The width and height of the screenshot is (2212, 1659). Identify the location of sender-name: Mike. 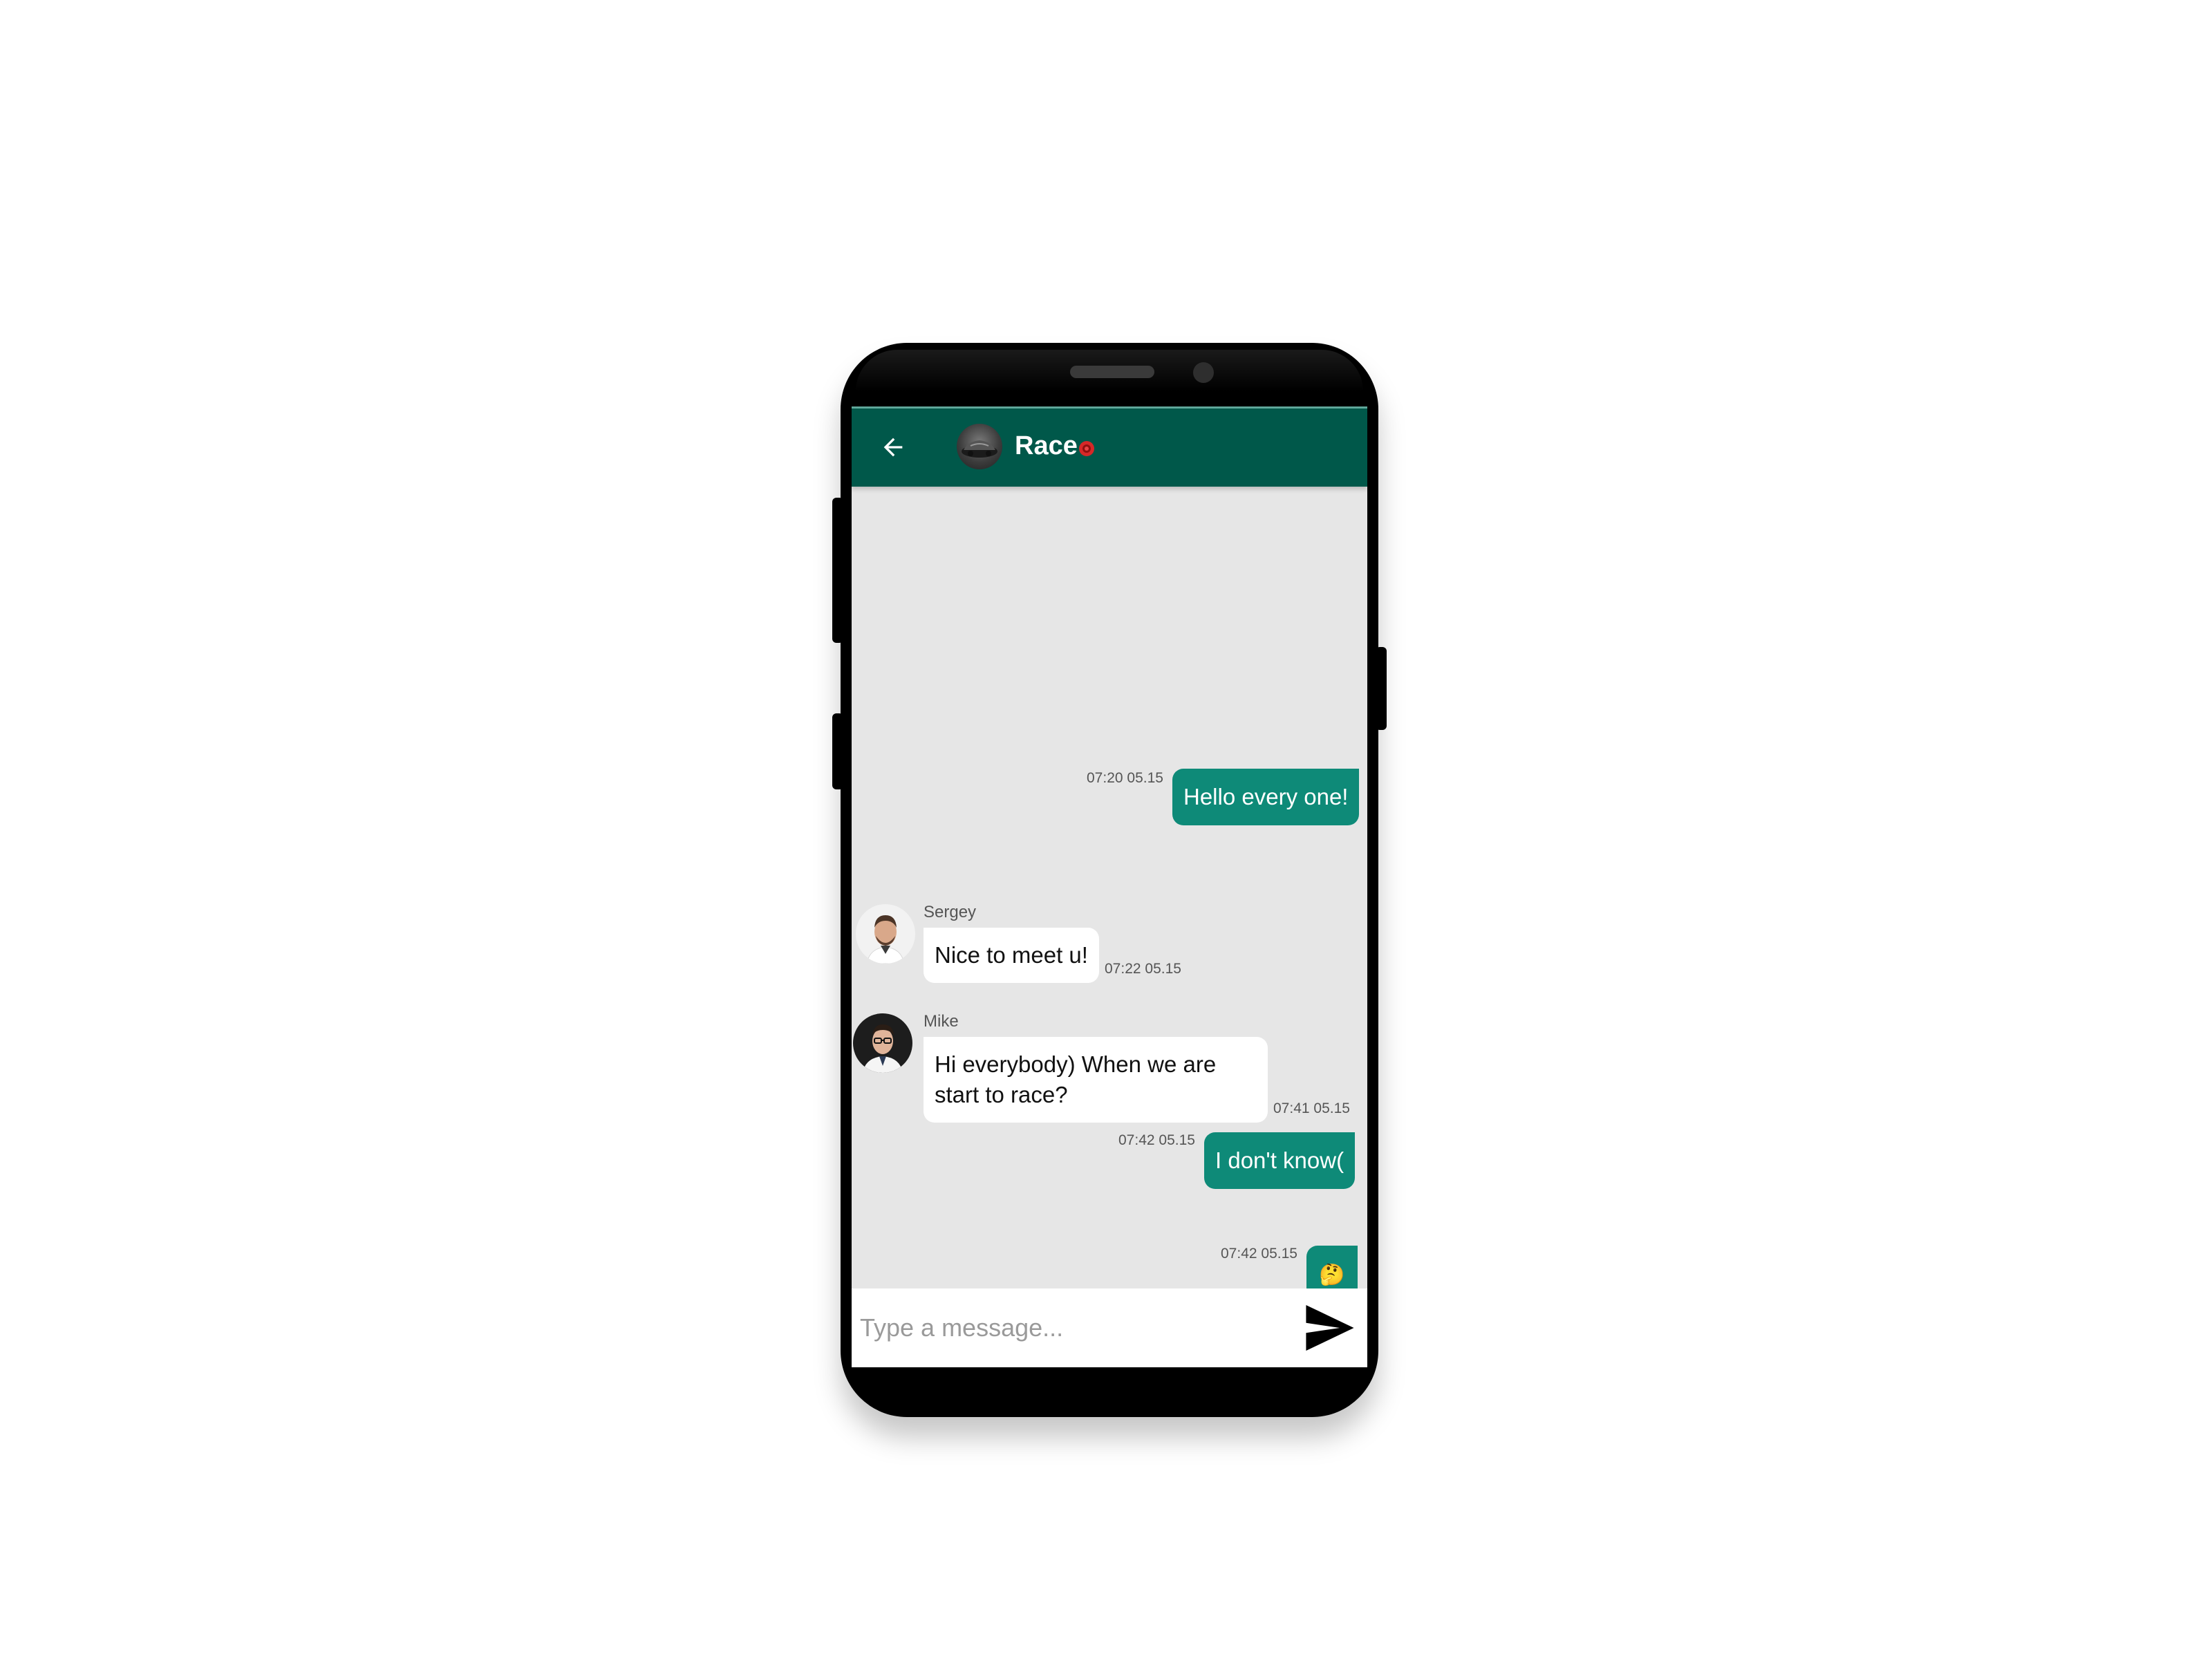
(941, 1021).